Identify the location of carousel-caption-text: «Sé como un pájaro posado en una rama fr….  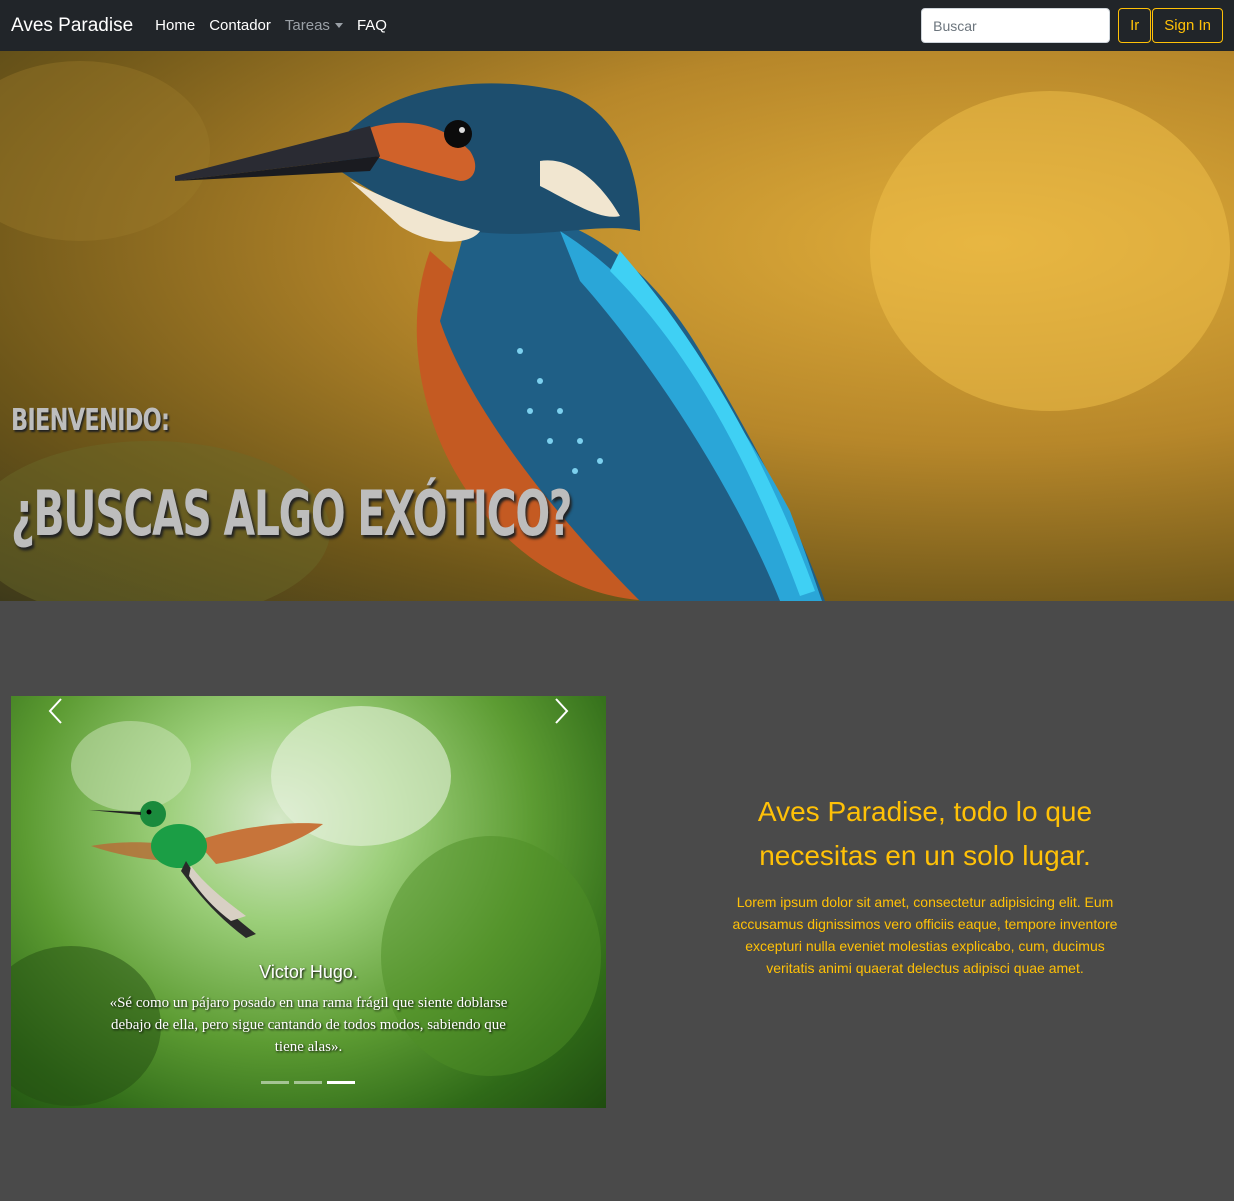
(308, 1025).